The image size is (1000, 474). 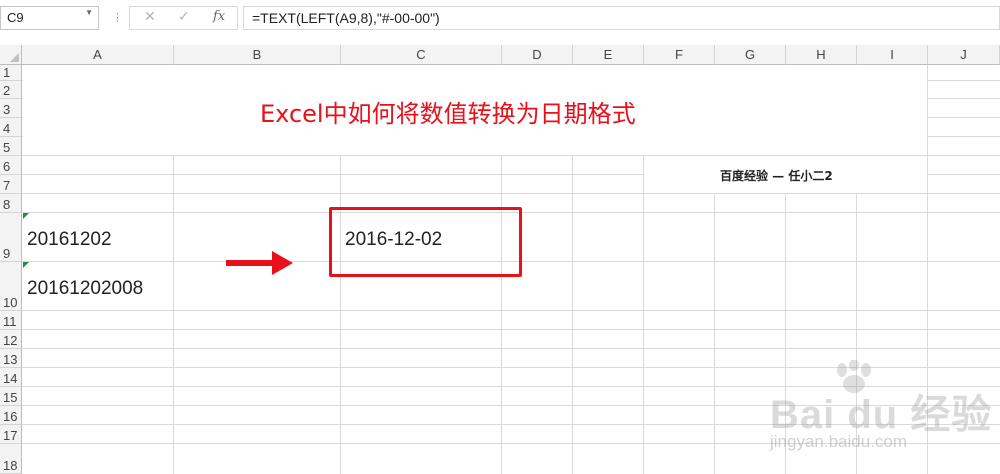 I want to click on row-header-14: 14, so click(x=11, y=377).